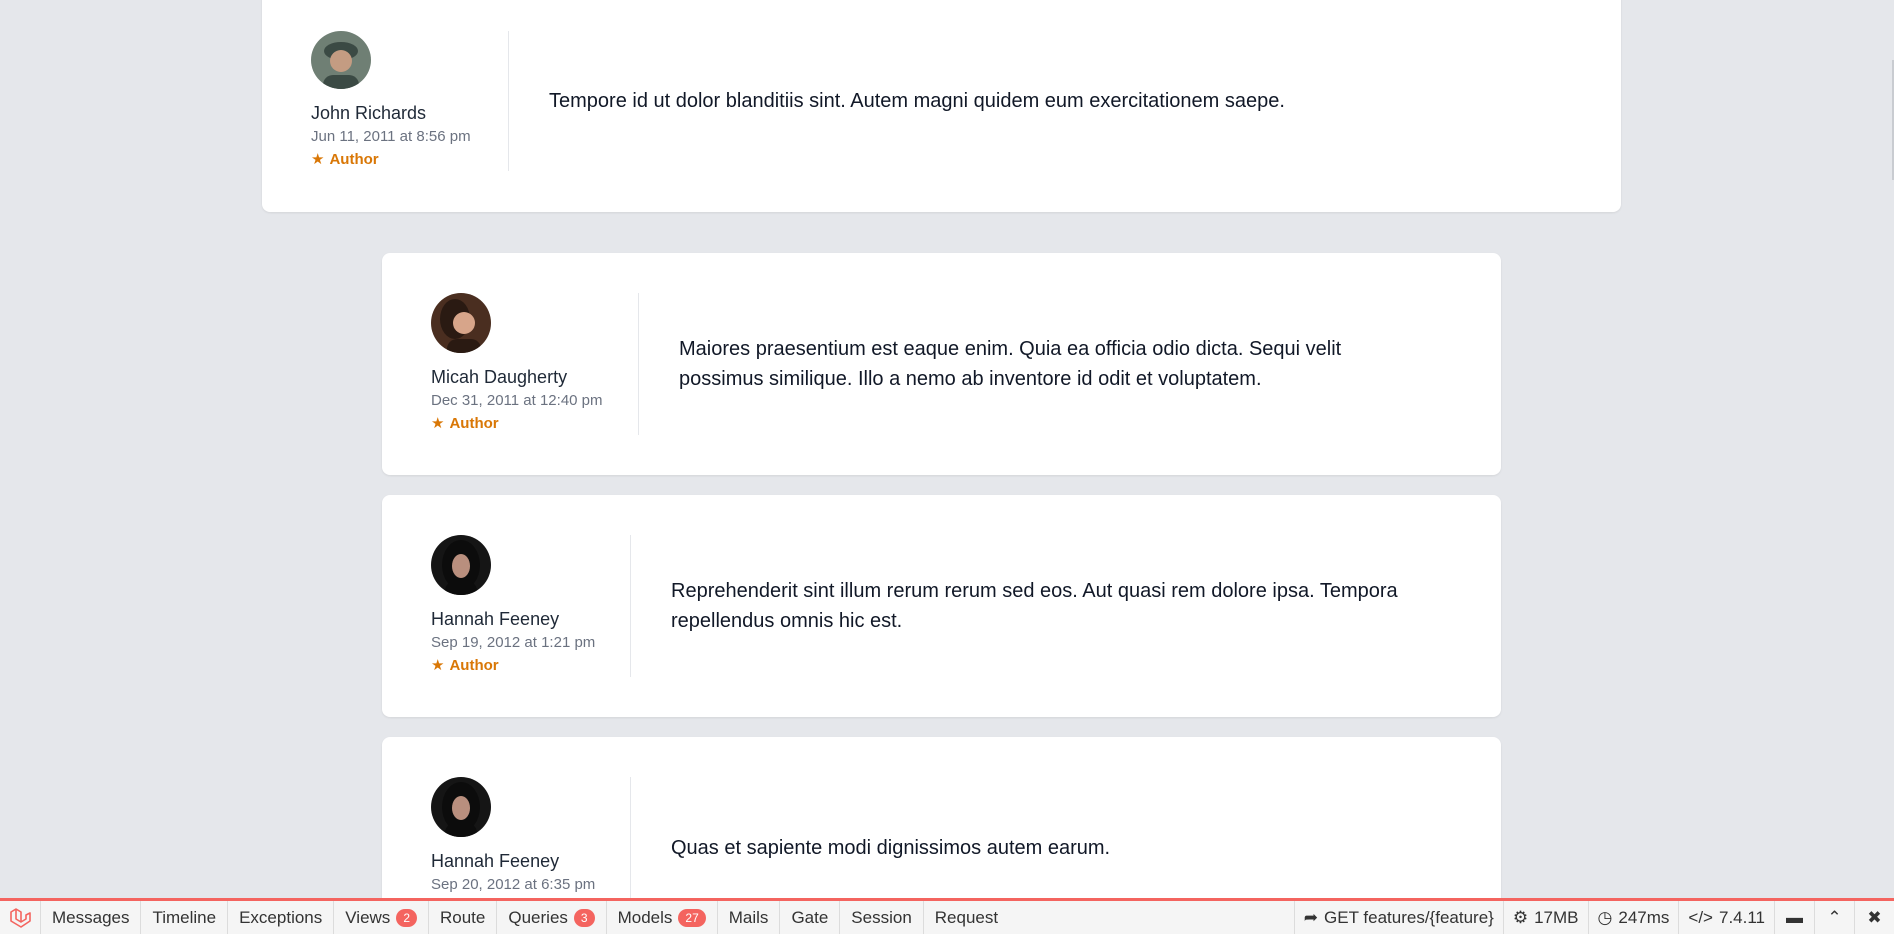  I want to click on share-arrow-icon: ➦, so click(1311, 917).